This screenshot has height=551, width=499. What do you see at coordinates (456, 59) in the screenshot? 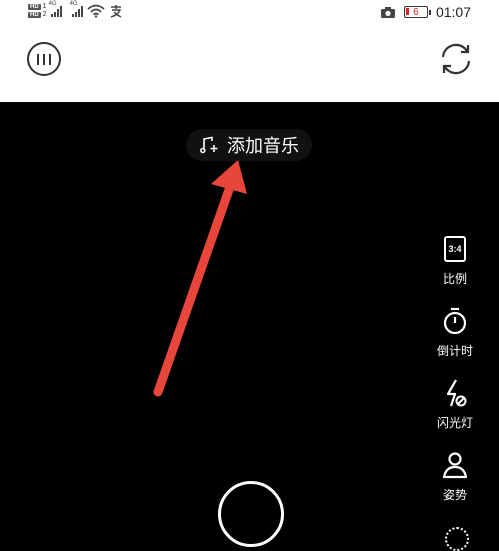
I see `flip-camera-button` at bounding box center [456, 59].